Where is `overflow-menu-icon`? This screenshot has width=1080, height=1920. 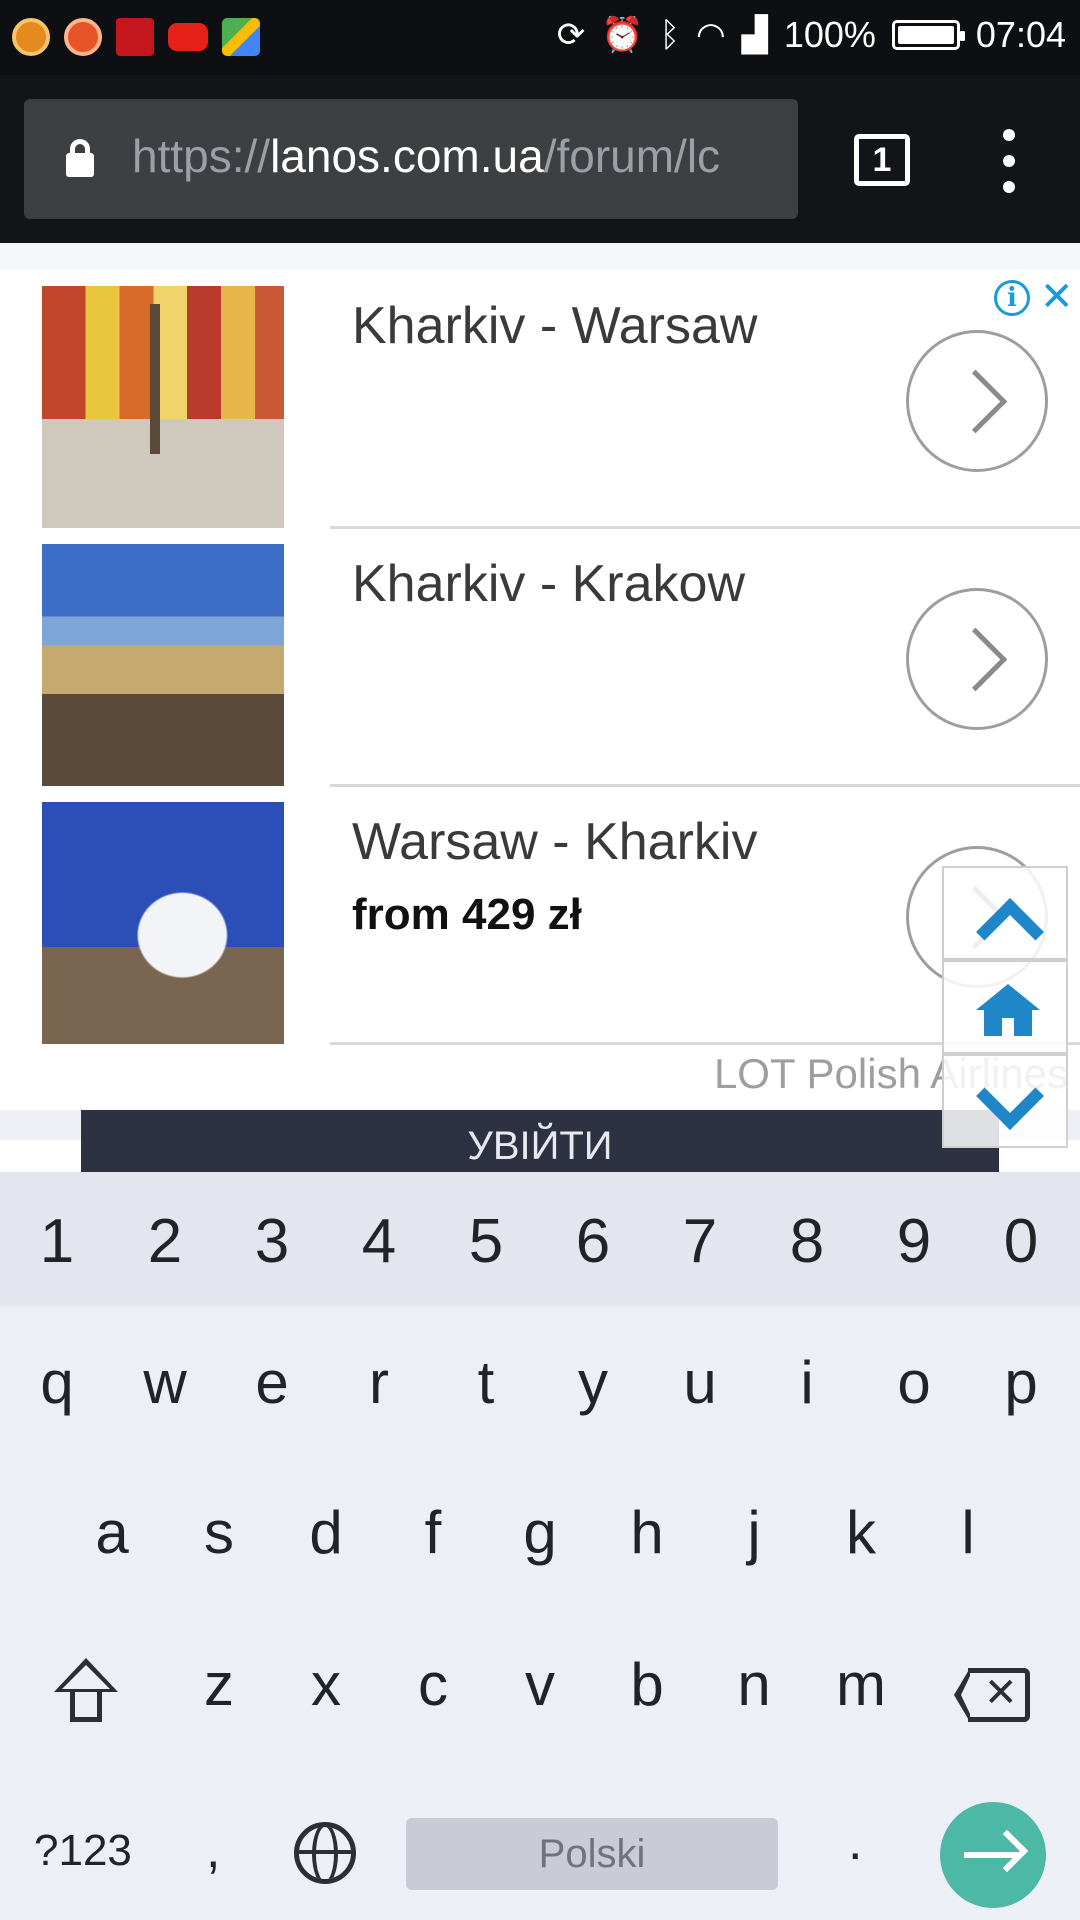
overflow-menu-icon is located at coordinates (1010, 161).